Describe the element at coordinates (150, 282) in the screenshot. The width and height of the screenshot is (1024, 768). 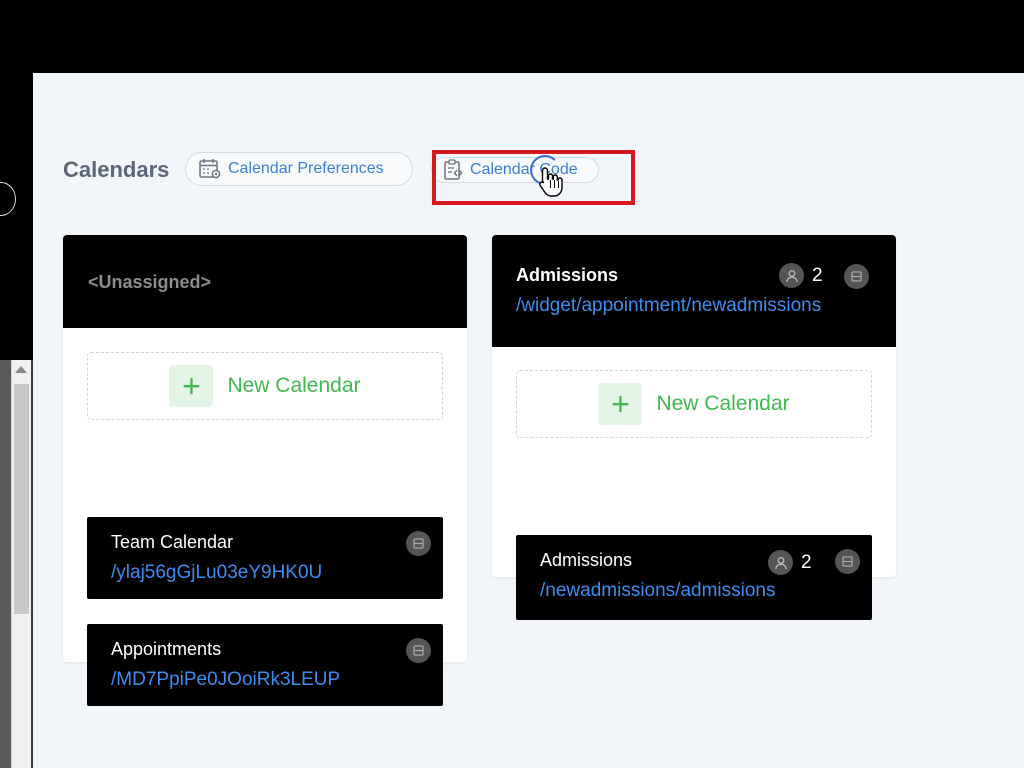
I see `group-title: <Unassigned>` at that location.